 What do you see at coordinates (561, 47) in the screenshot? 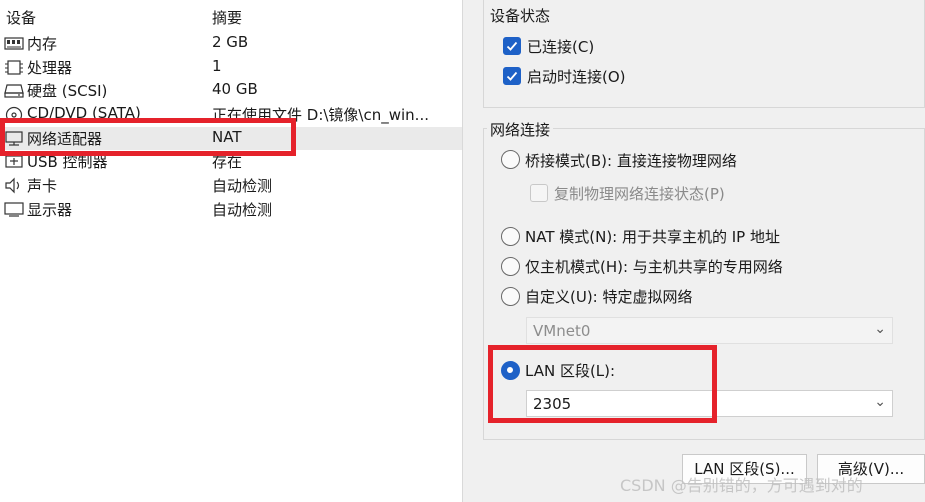
I see `connected-label: 已连接(C)` at bounding box center [561, 47].